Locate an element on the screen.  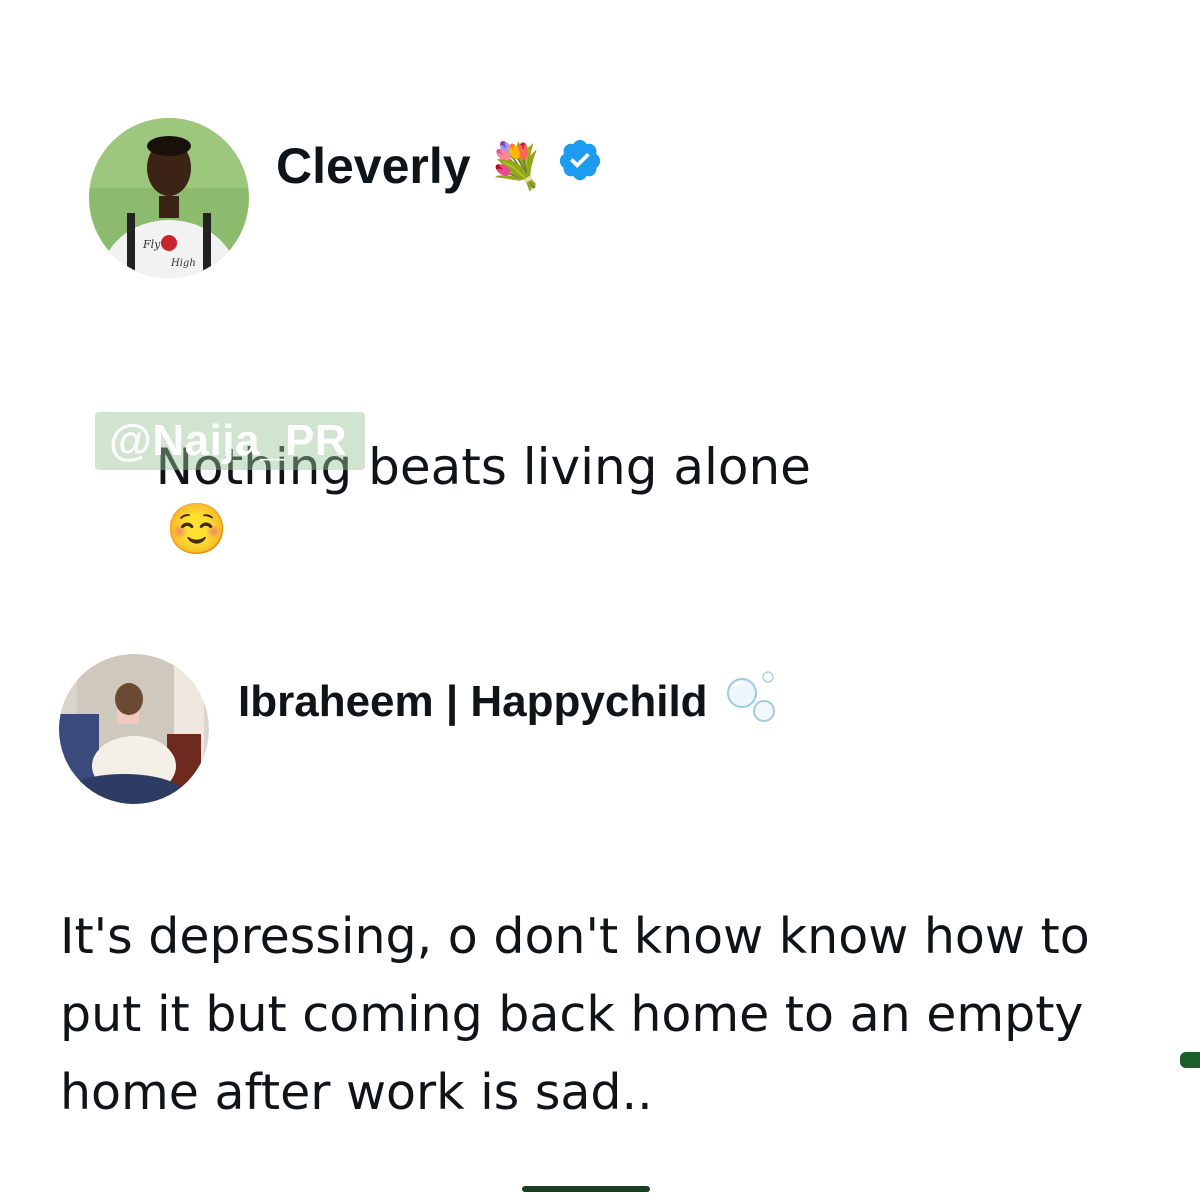
author-name-row: Cleverly 💐 is located at coordinates (439, 166).